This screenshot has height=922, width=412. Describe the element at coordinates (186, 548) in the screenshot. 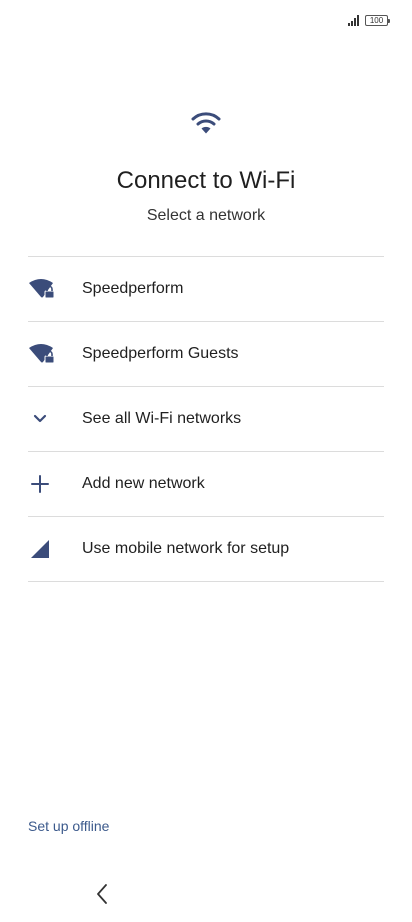

I see `mobile-network-label: Use mobile network for setup` at that location.